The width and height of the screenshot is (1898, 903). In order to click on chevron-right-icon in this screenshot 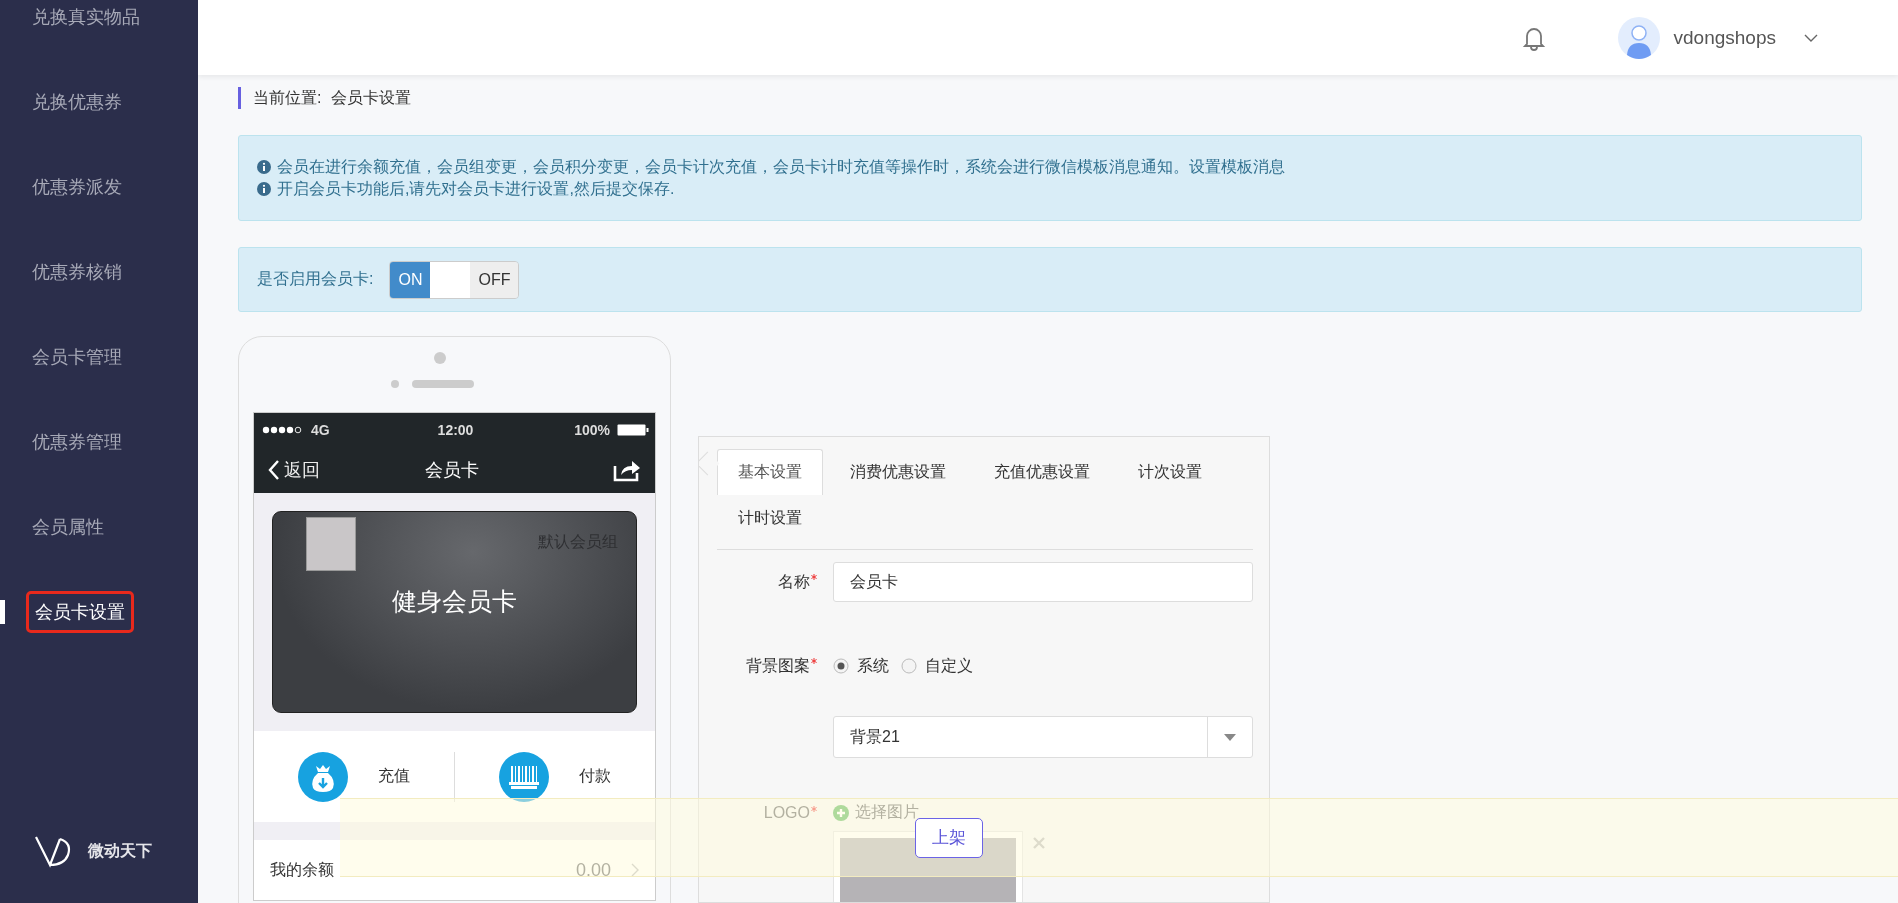, I will do `click(635, 870)`.